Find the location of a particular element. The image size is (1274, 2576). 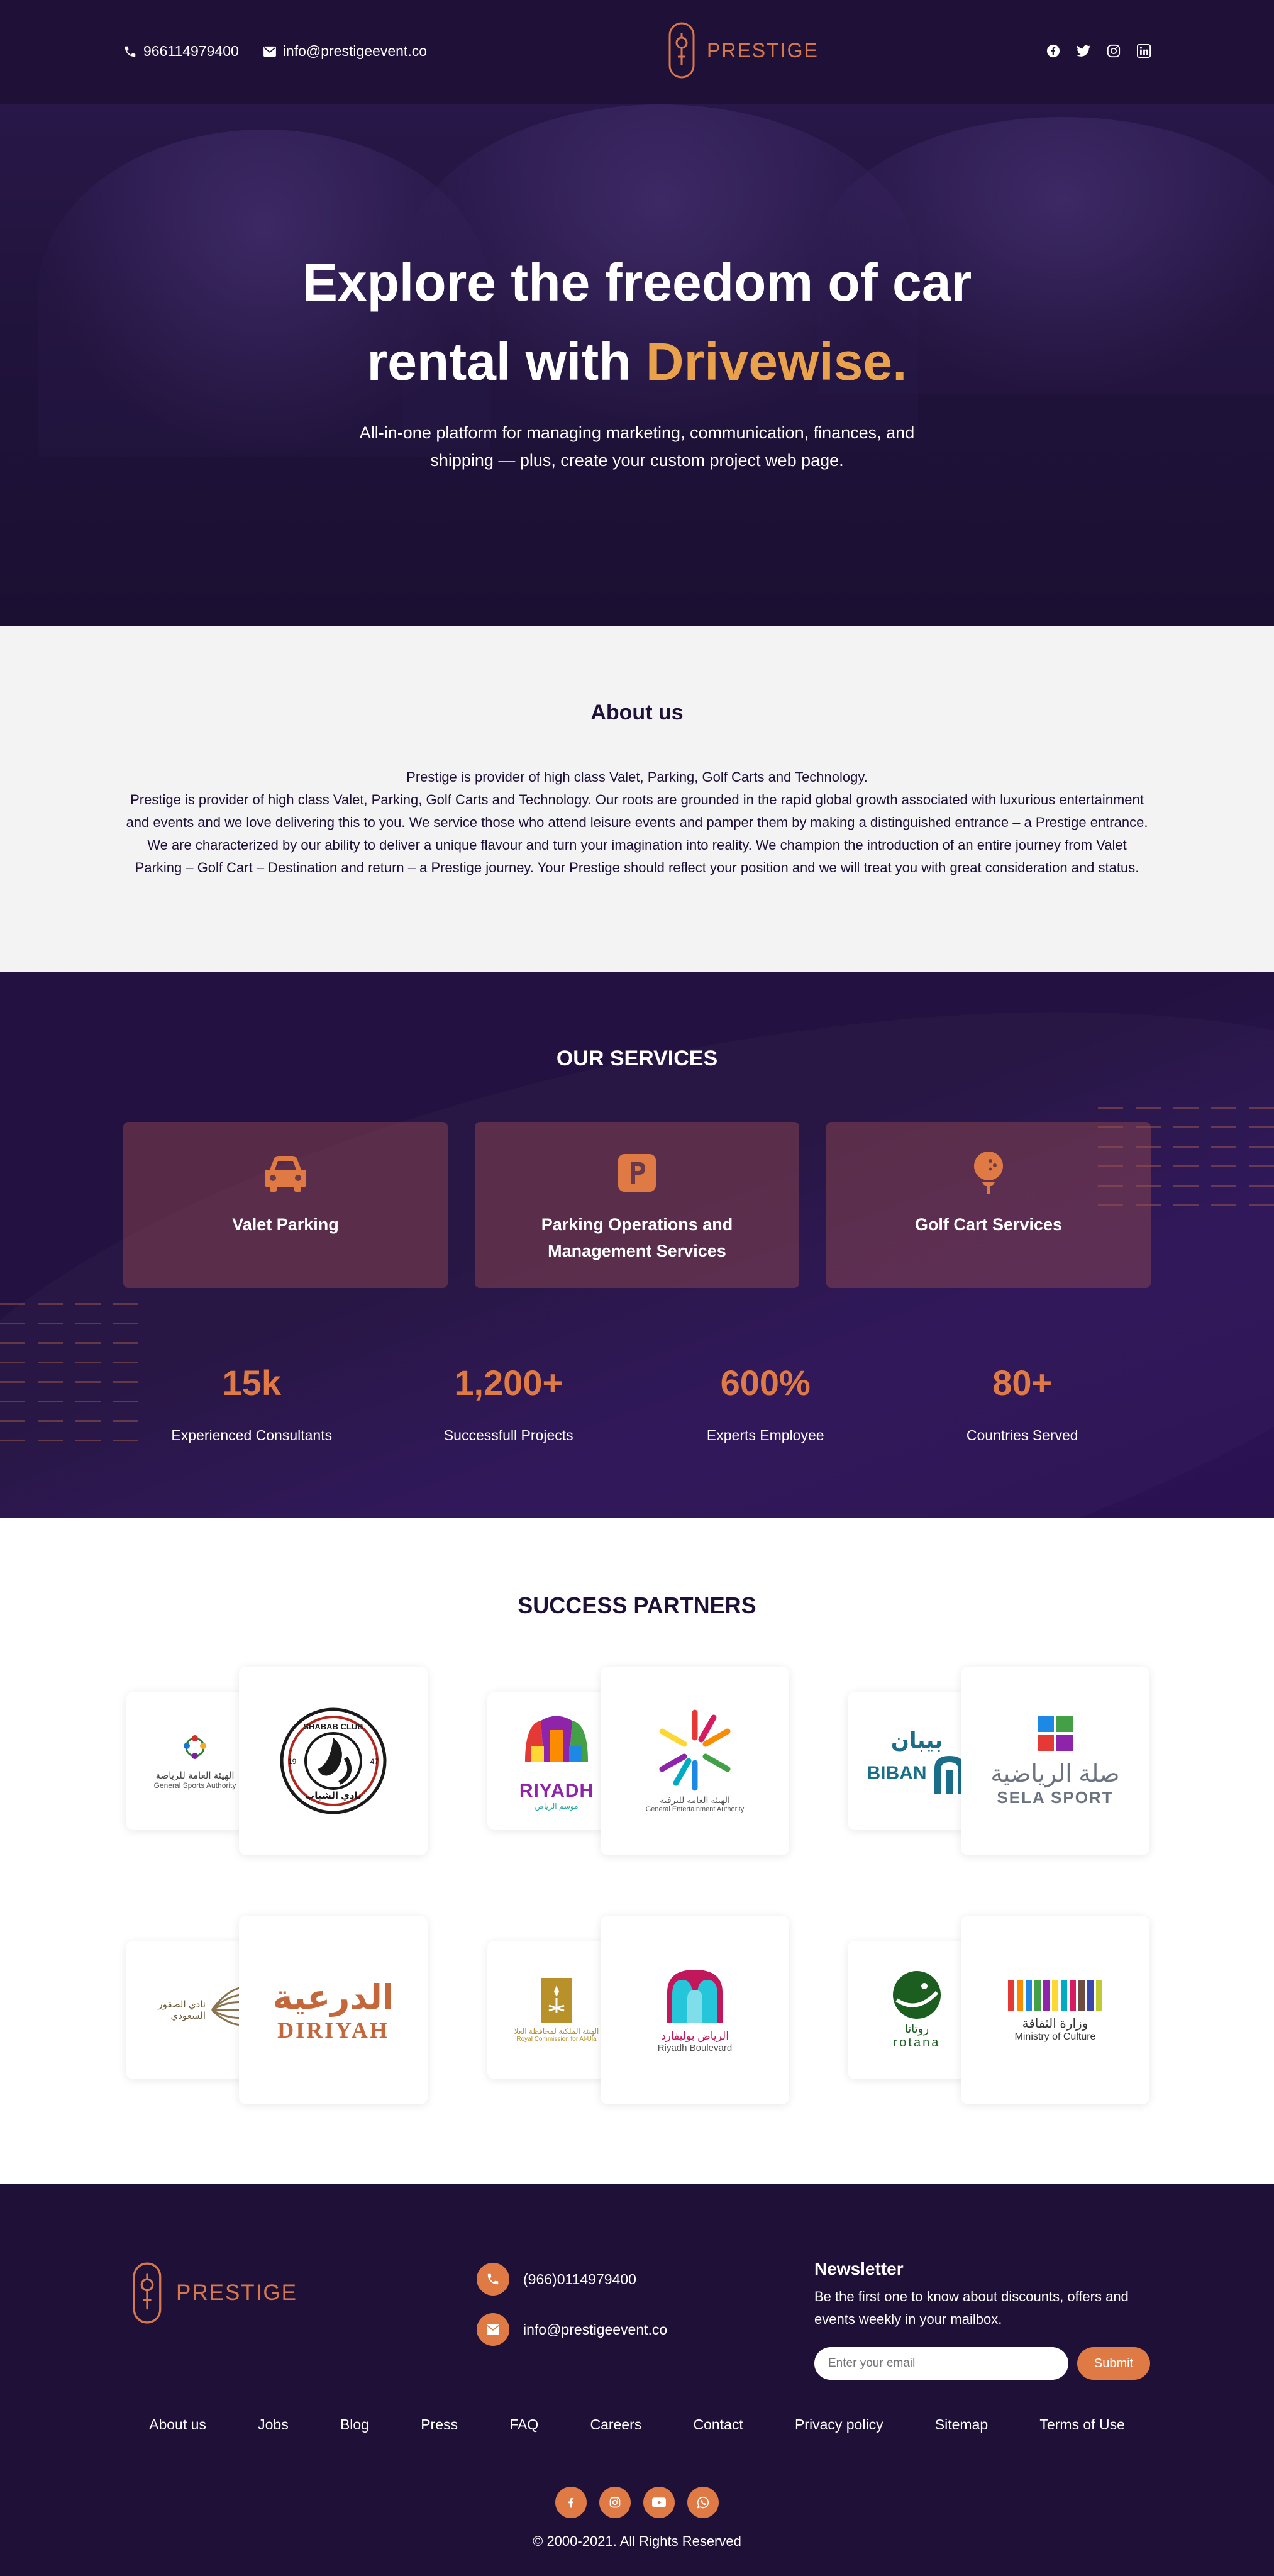

service-card-valet-parking: Valet Parking is located at coordinates (286, 1205).